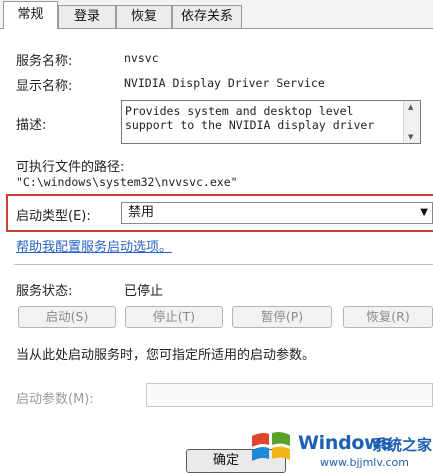 This screenshot has width=433, height=473. What do you see at coordinates (336, 446) in the screenshot?
I see `site-watermark: Windows 系统之家 www.bjjmlv.com` at bounding box center [336, 446].